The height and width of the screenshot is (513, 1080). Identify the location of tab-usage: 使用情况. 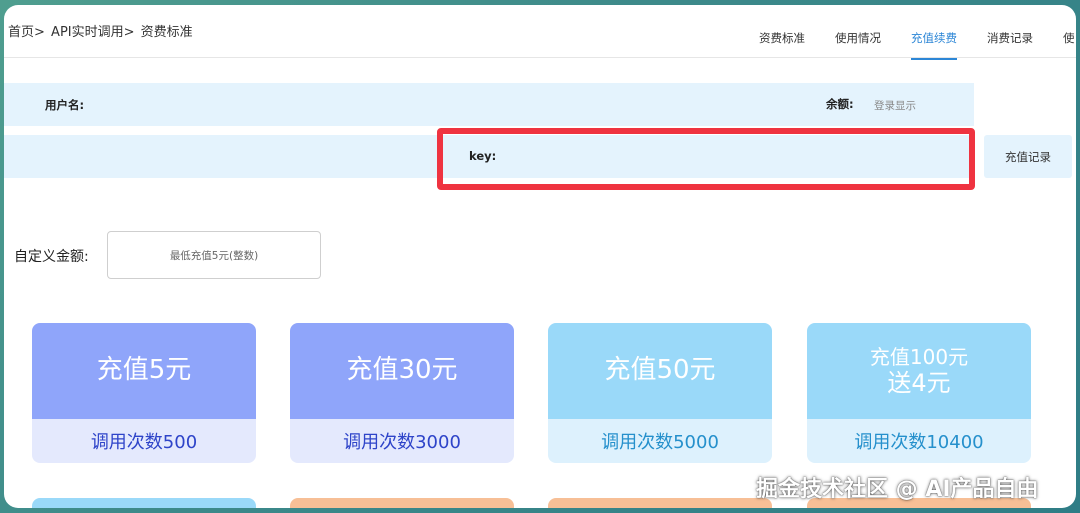
(858, 45).